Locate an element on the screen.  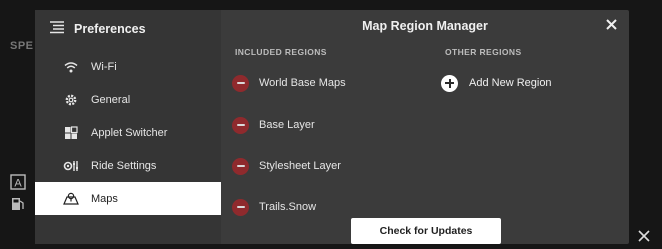
region-item-stylesheet-layer: Stylesheet Layer is located at coordinates (286, 166).